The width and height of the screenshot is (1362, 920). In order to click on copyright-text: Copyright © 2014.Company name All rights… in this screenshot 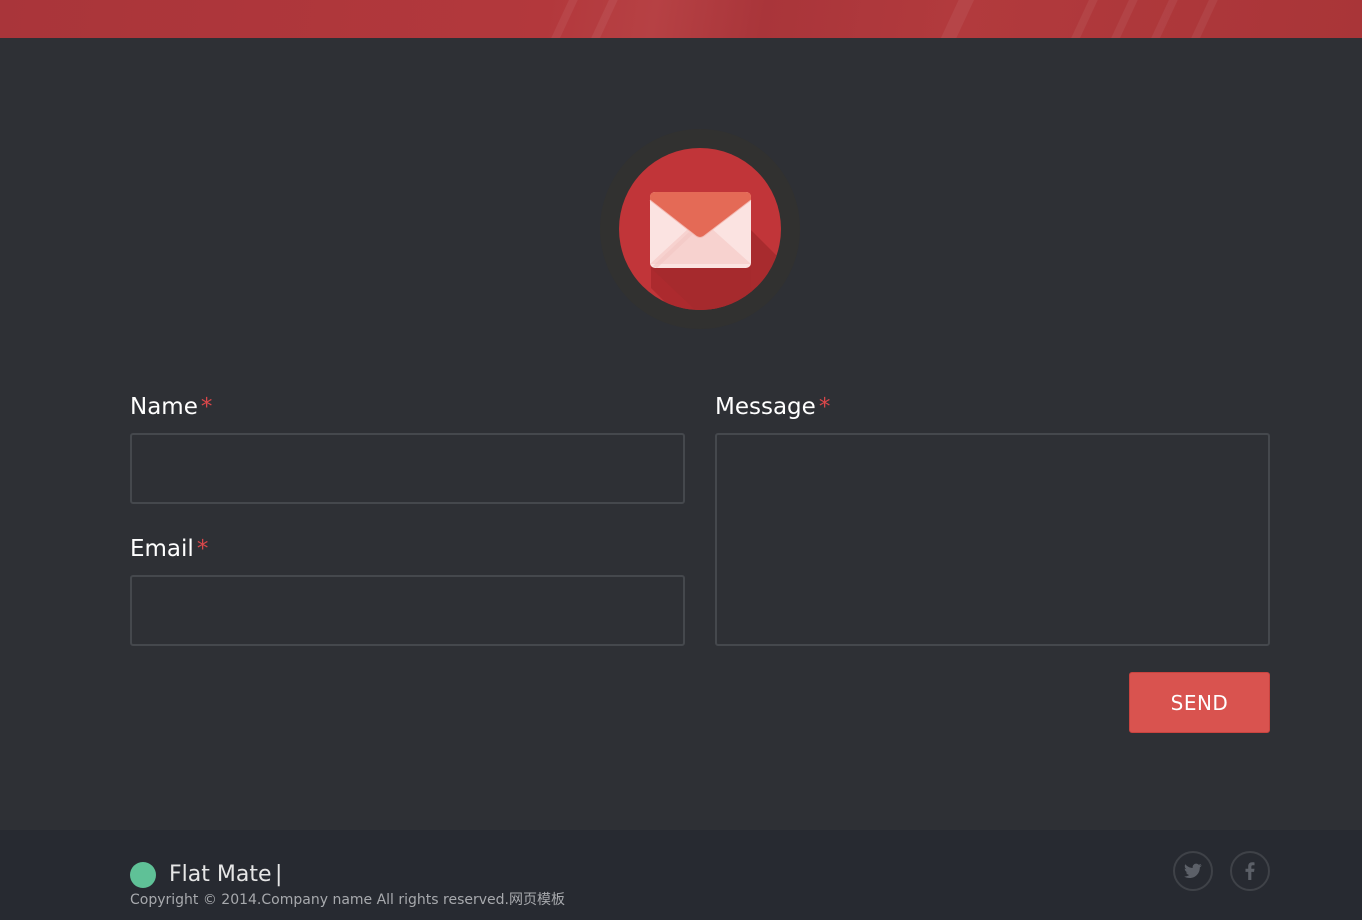, I will do `click(347, 900)`.